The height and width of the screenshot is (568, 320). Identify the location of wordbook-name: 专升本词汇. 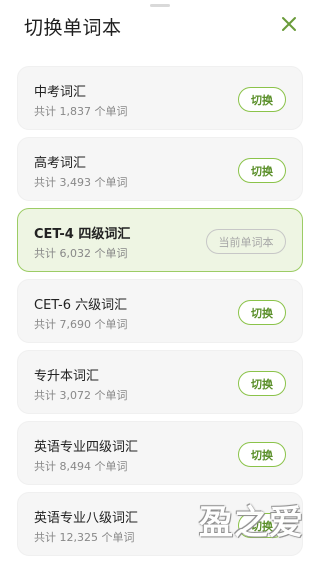
(67, 376).